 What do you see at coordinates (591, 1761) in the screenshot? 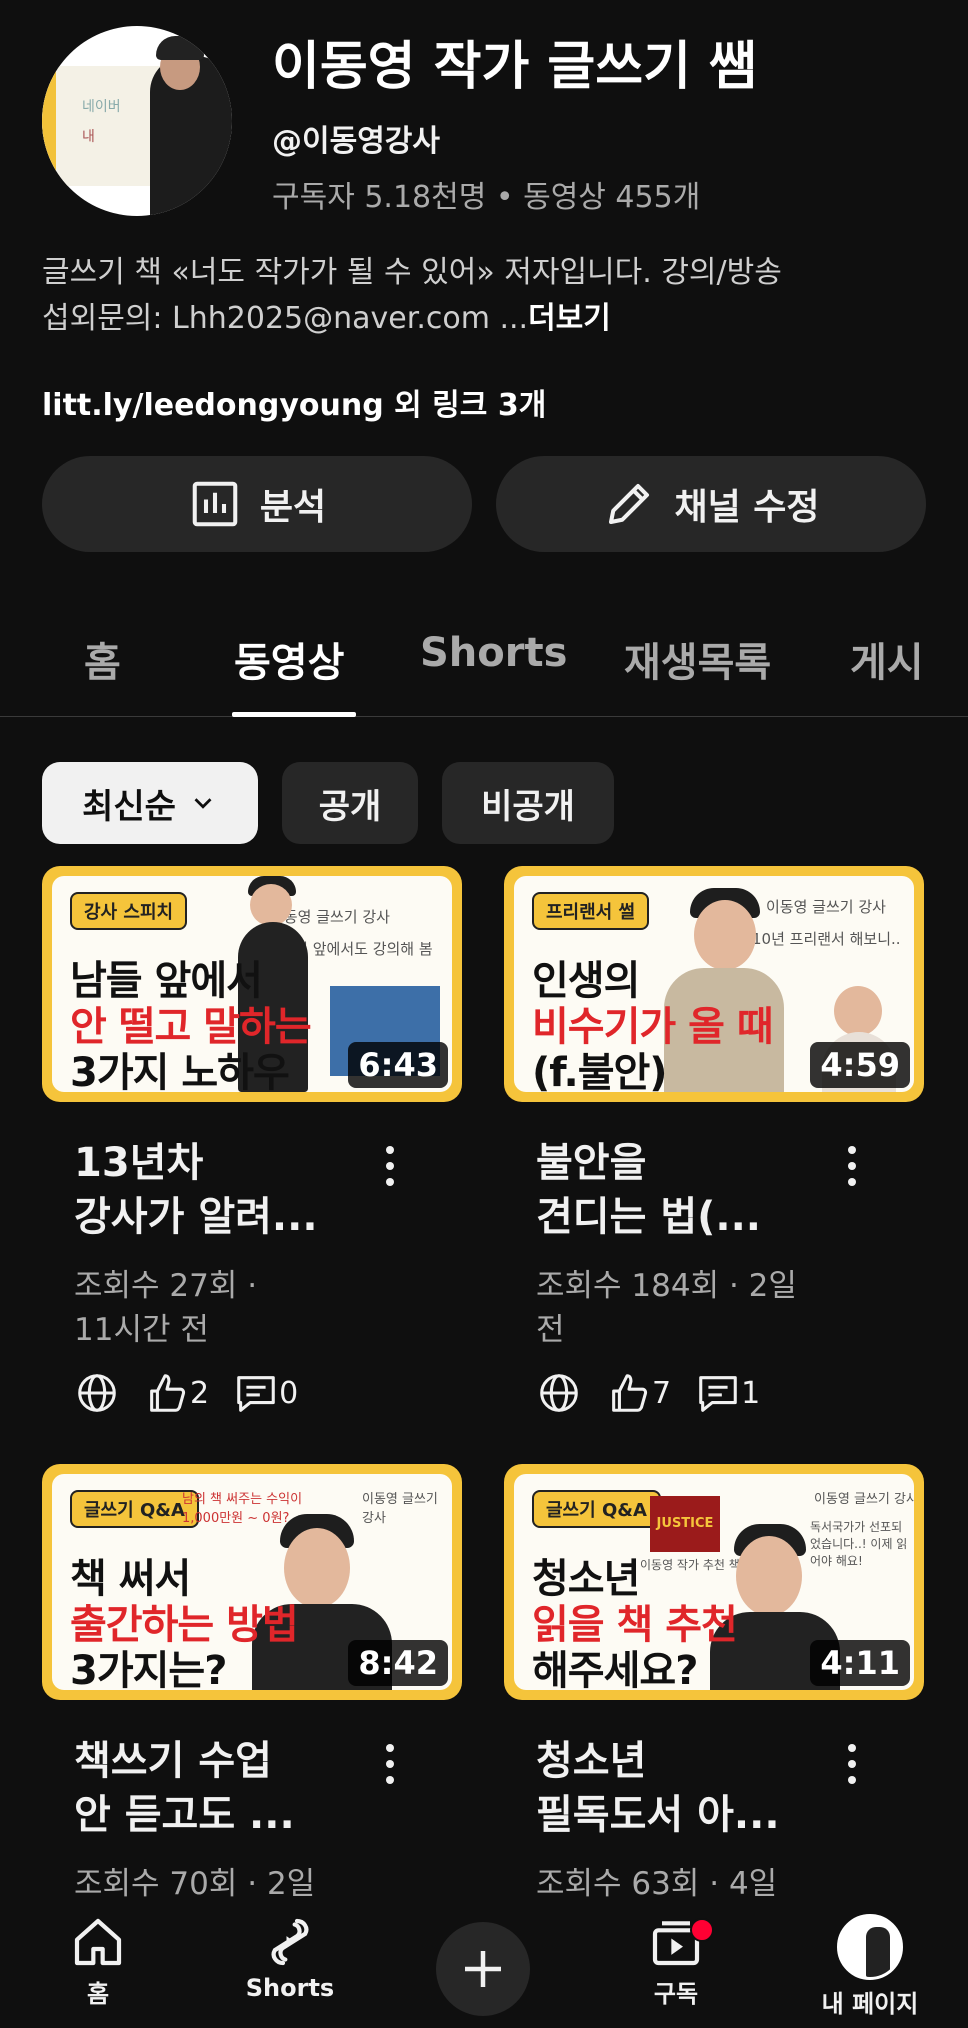
I see `title-line: 청소년` at bounding box center [591, 1761].